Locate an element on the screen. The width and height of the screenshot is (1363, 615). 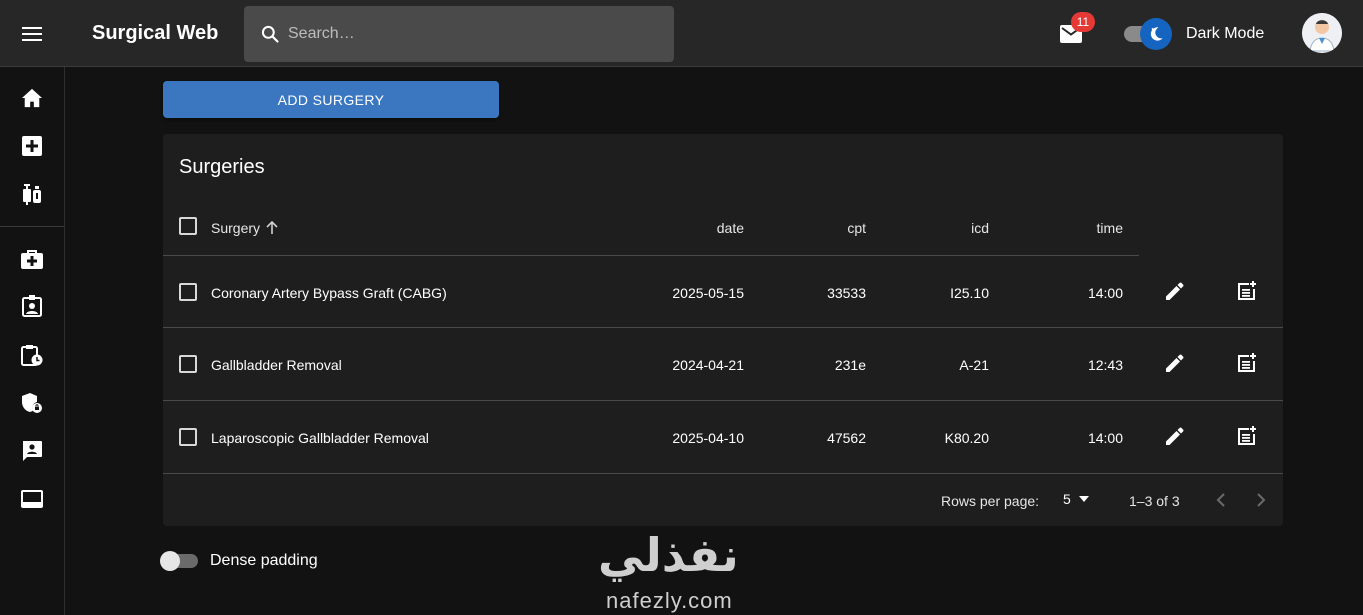
dense-padding-label: Dense padding is located at coordinates (264, 560).